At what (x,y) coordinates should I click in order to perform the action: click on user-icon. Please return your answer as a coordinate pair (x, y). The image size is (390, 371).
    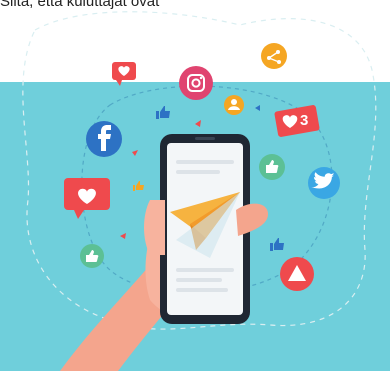
    Looking at the image, I should click on (234, 105).